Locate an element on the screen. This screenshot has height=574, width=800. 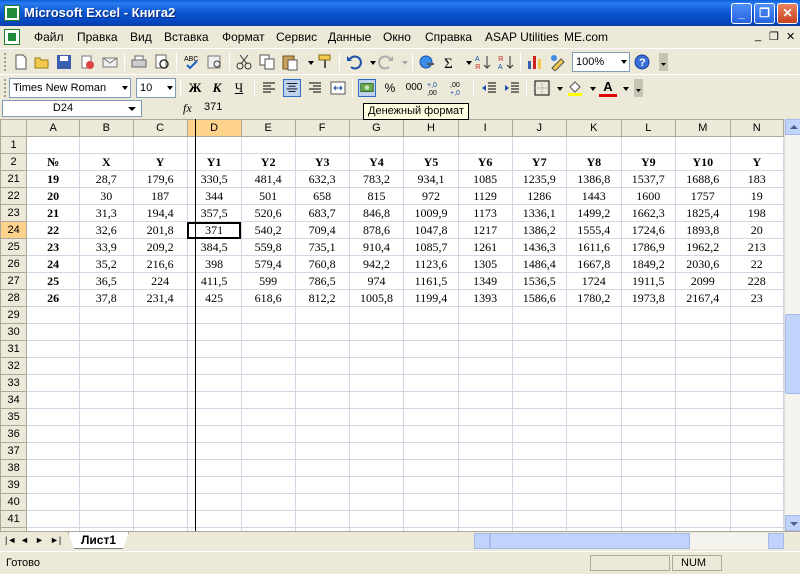
paste-icon is located at coordinates (290, 62).